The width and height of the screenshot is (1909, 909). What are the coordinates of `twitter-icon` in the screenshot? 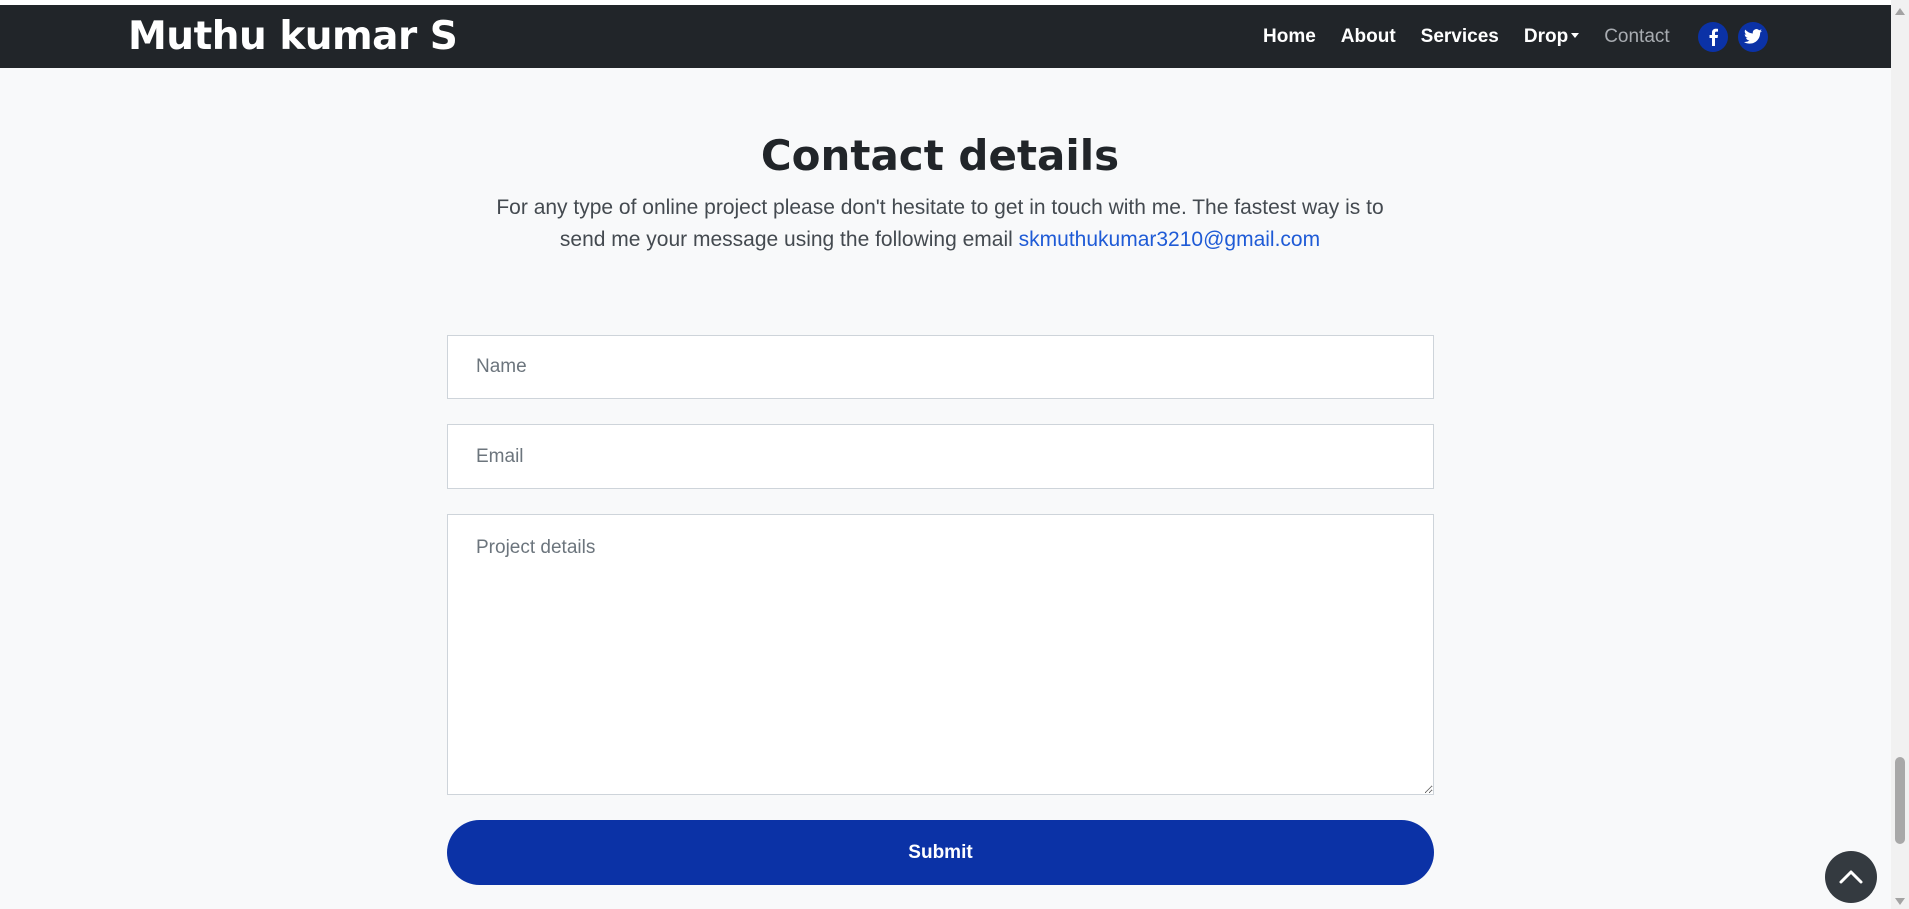 It's located at (1752, 36).